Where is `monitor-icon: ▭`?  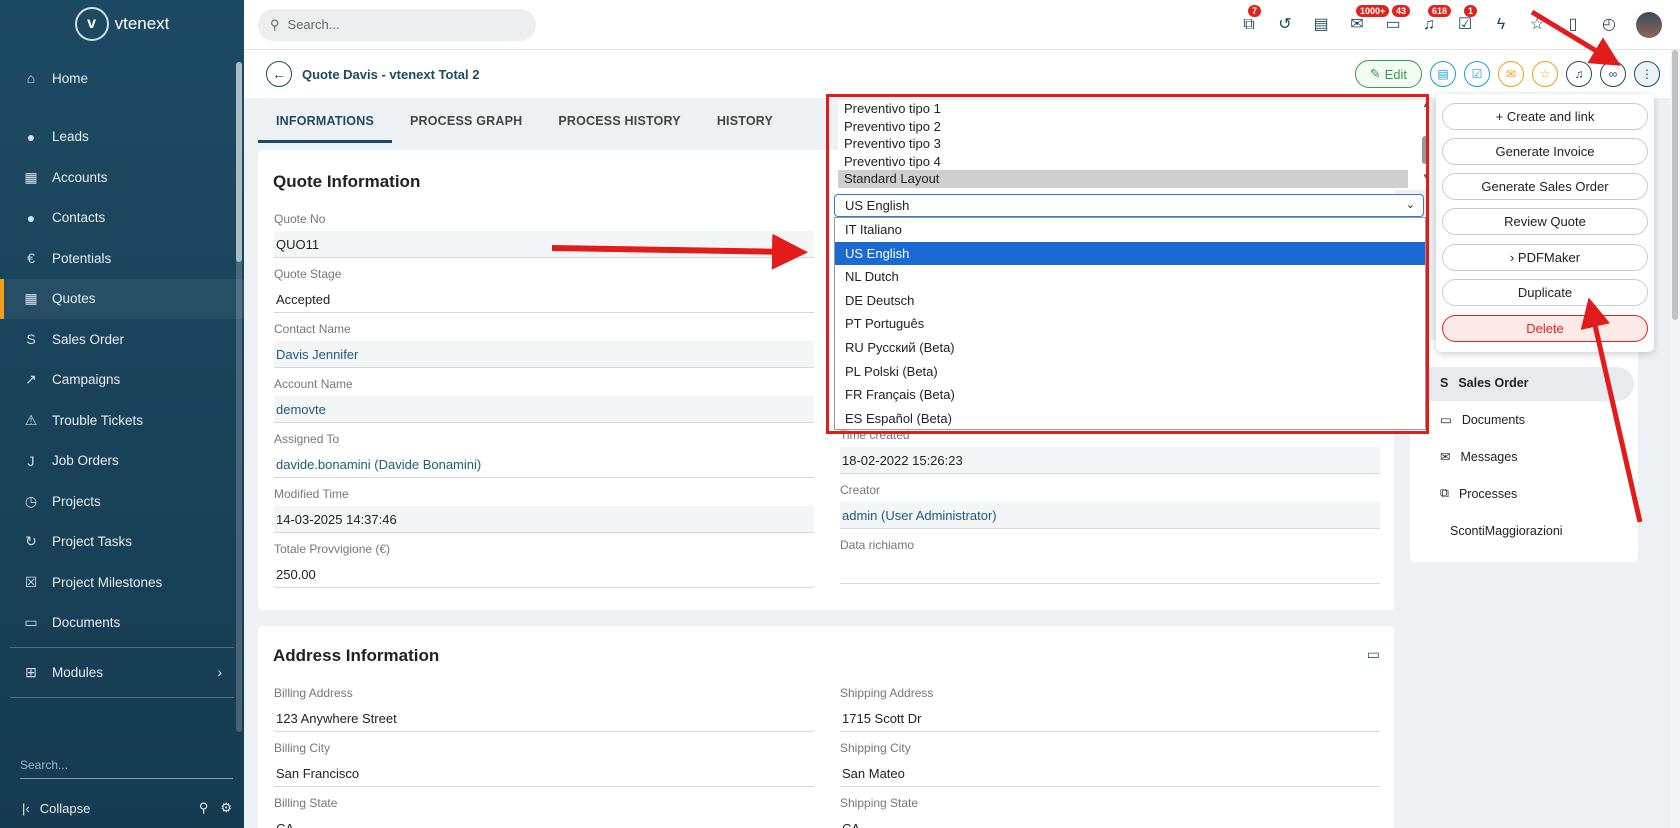 monitor-icon: ▭ is located at coordinates (1373, 654).